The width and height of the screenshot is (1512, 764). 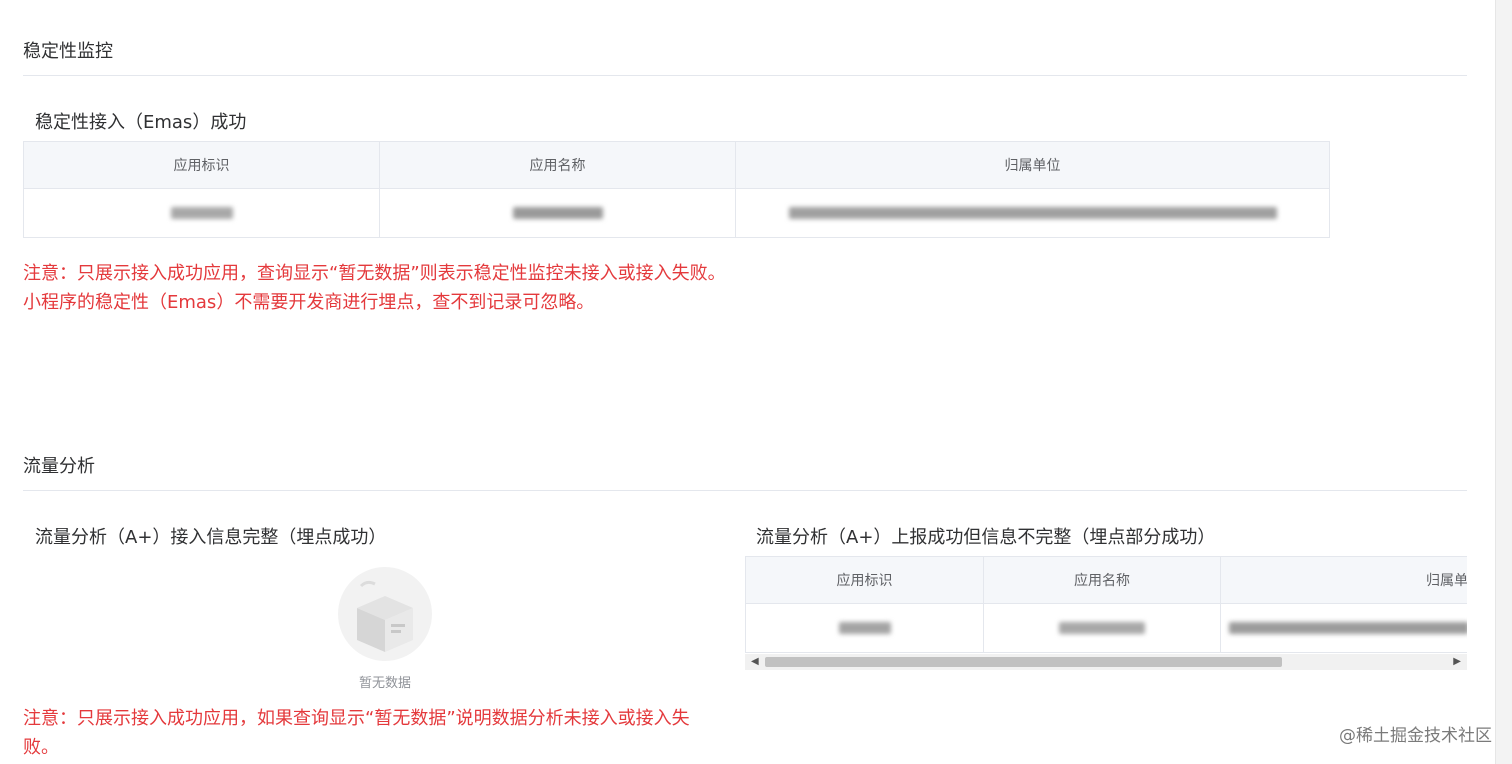 I want to click on horizontal-scrollbar: ◀ ▶, so click(x=1106, y=662).